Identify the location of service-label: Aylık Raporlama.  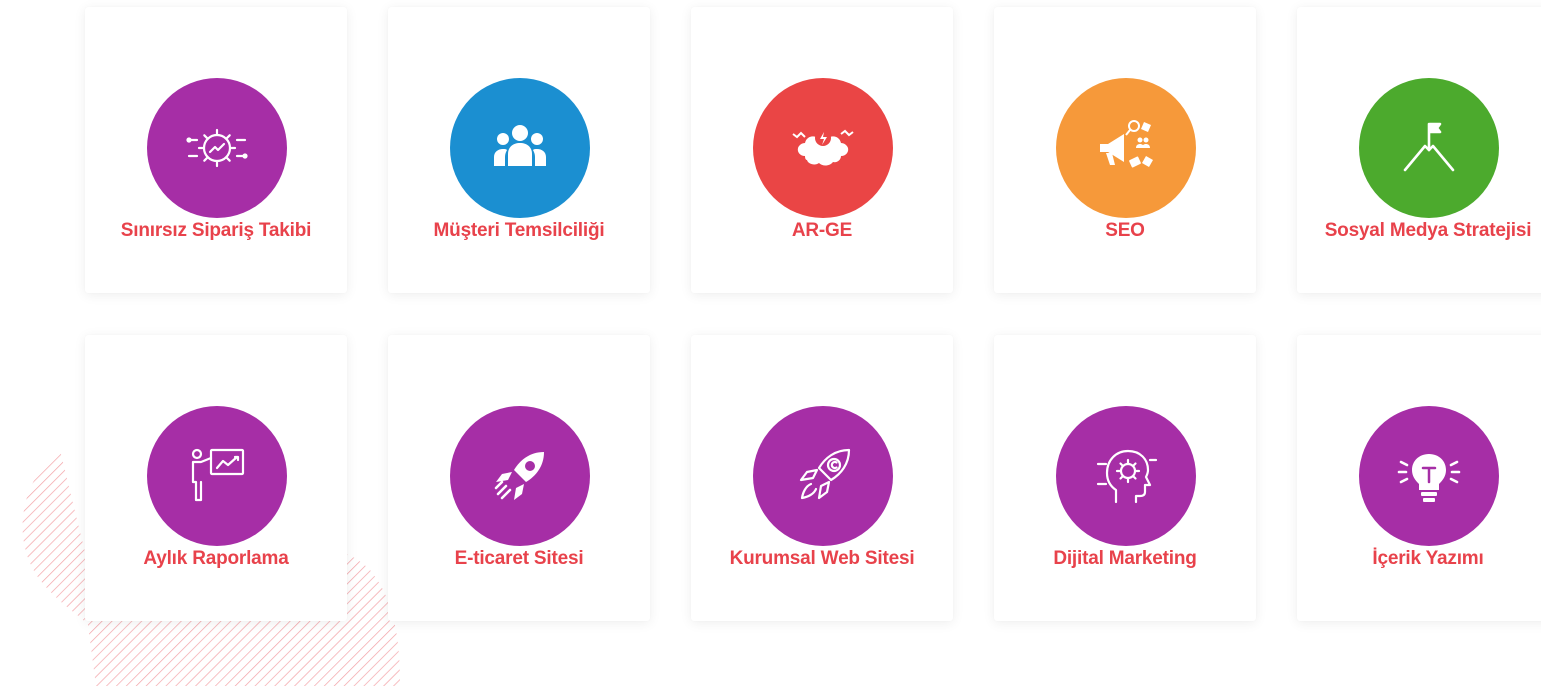
(216, 558).